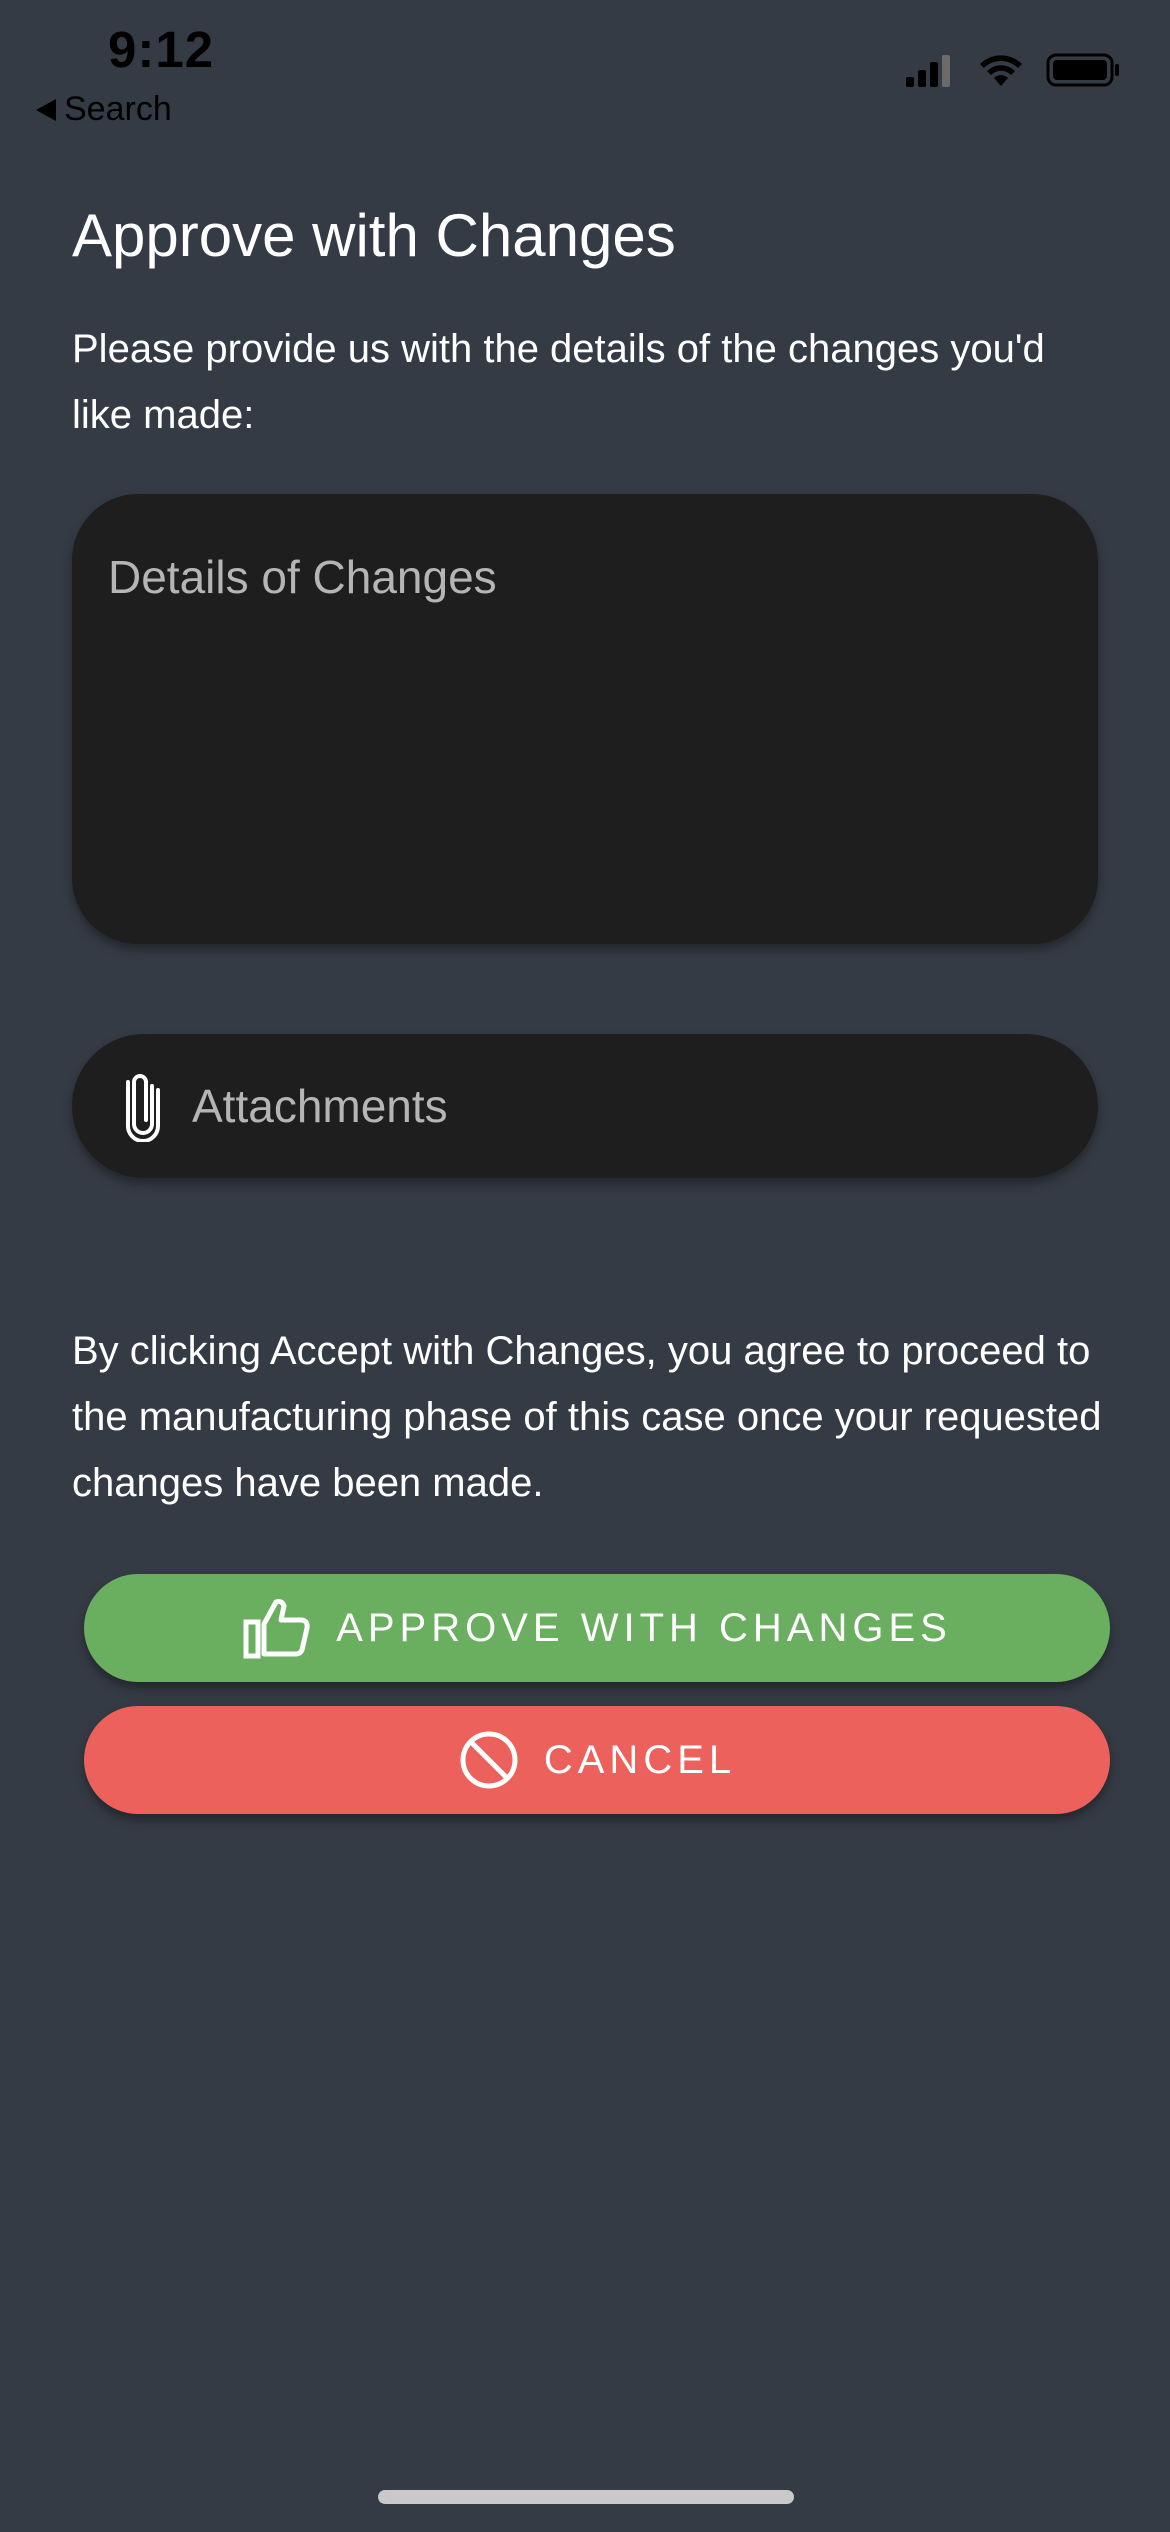 The height and width of the screenshot is (2532, 1170). I want to click on cancel-button: CANCEL, so click(597, 1760).